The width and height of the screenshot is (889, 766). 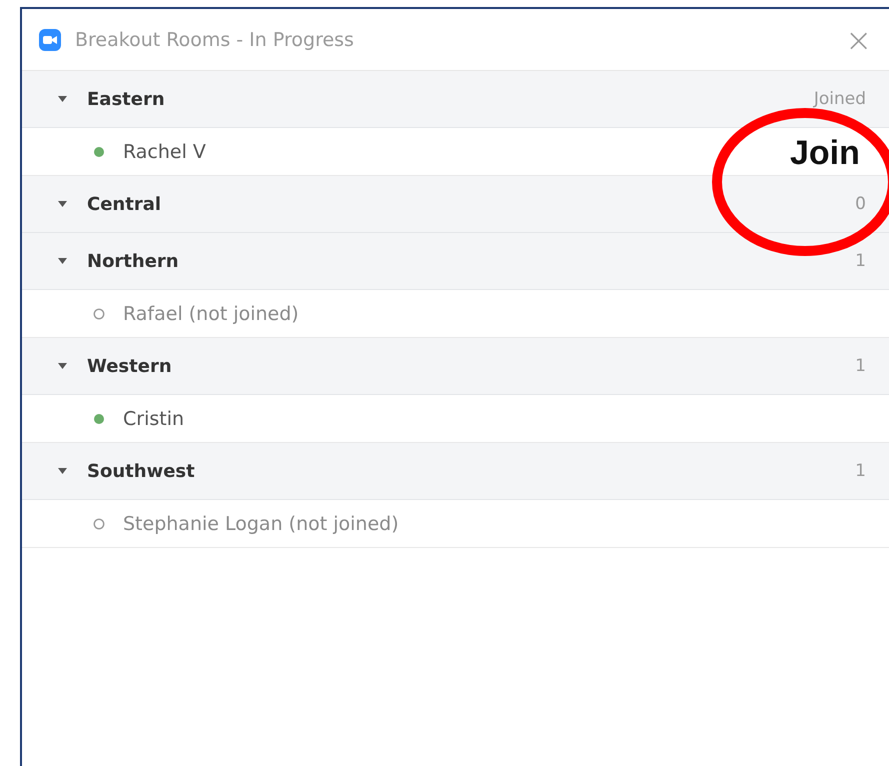 I want to click on video-camera-icon, so click(x=50, y=39).